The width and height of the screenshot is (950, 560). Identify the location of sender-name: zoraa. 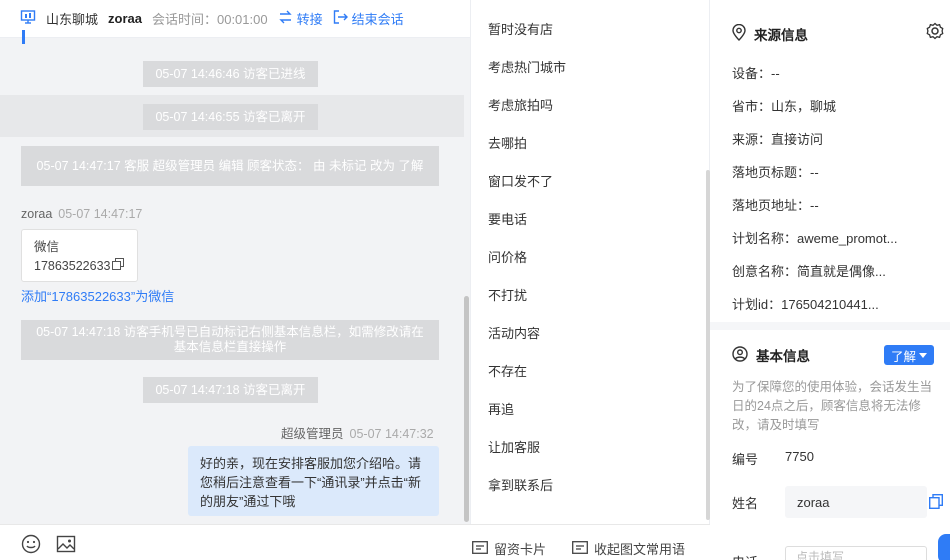
(37, 214).